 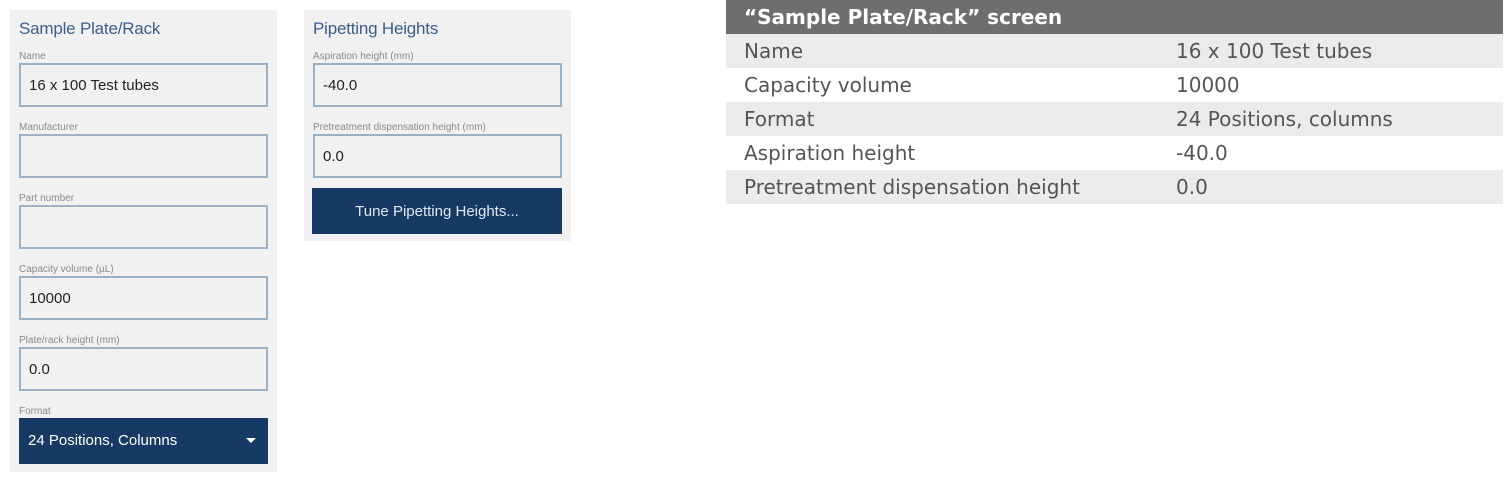 What do you see at coordinates (143, 85) in the screenshot?
I see `name-input` at bounding box center [143, 85].